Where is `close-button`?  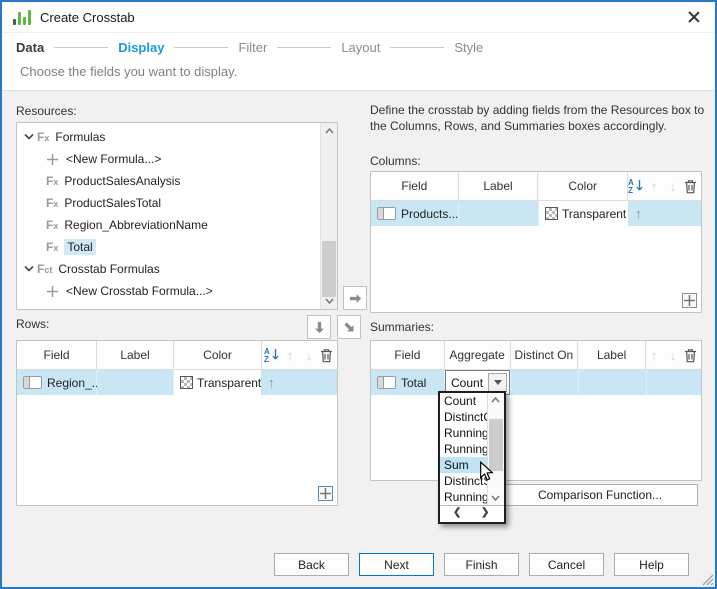
close-button is located at coordinates (694, 17).